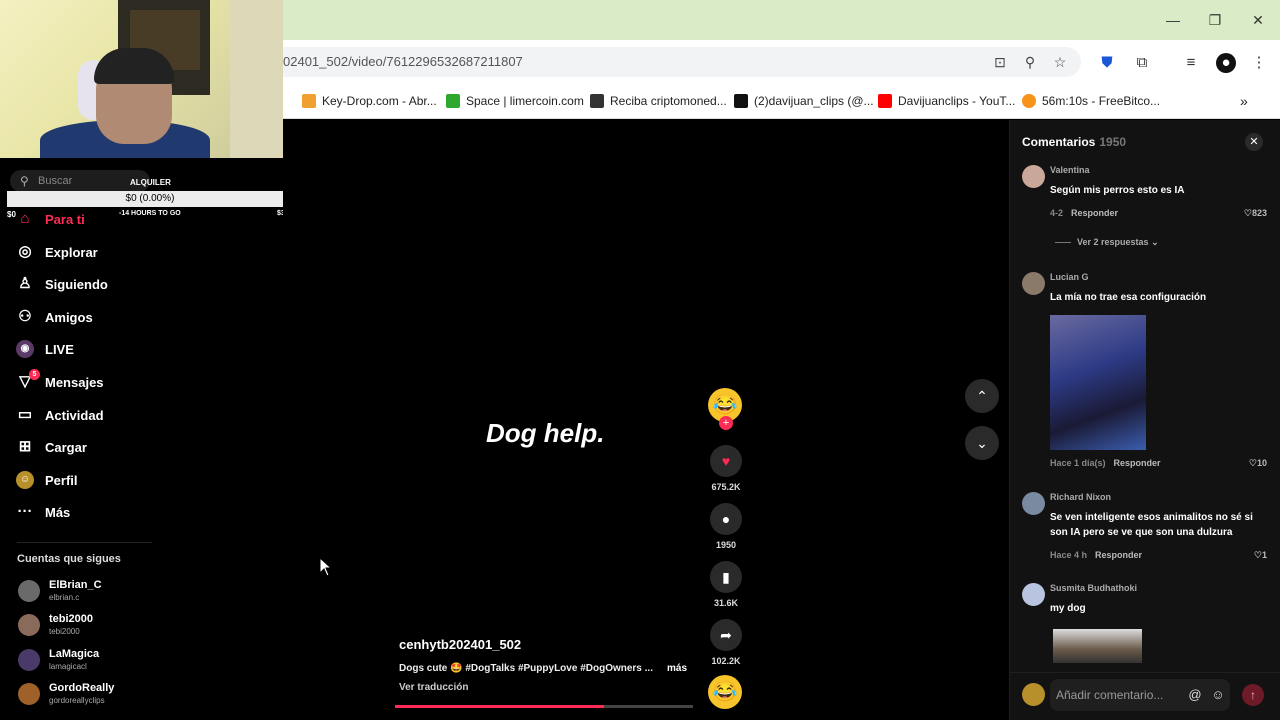 Image resolution: width=1280 pixels, height=720 pixels. What do you see at coordinates (25, 414) in the screenshot?
I see `activity-icon: ▭` at bounding box center [25, 414].